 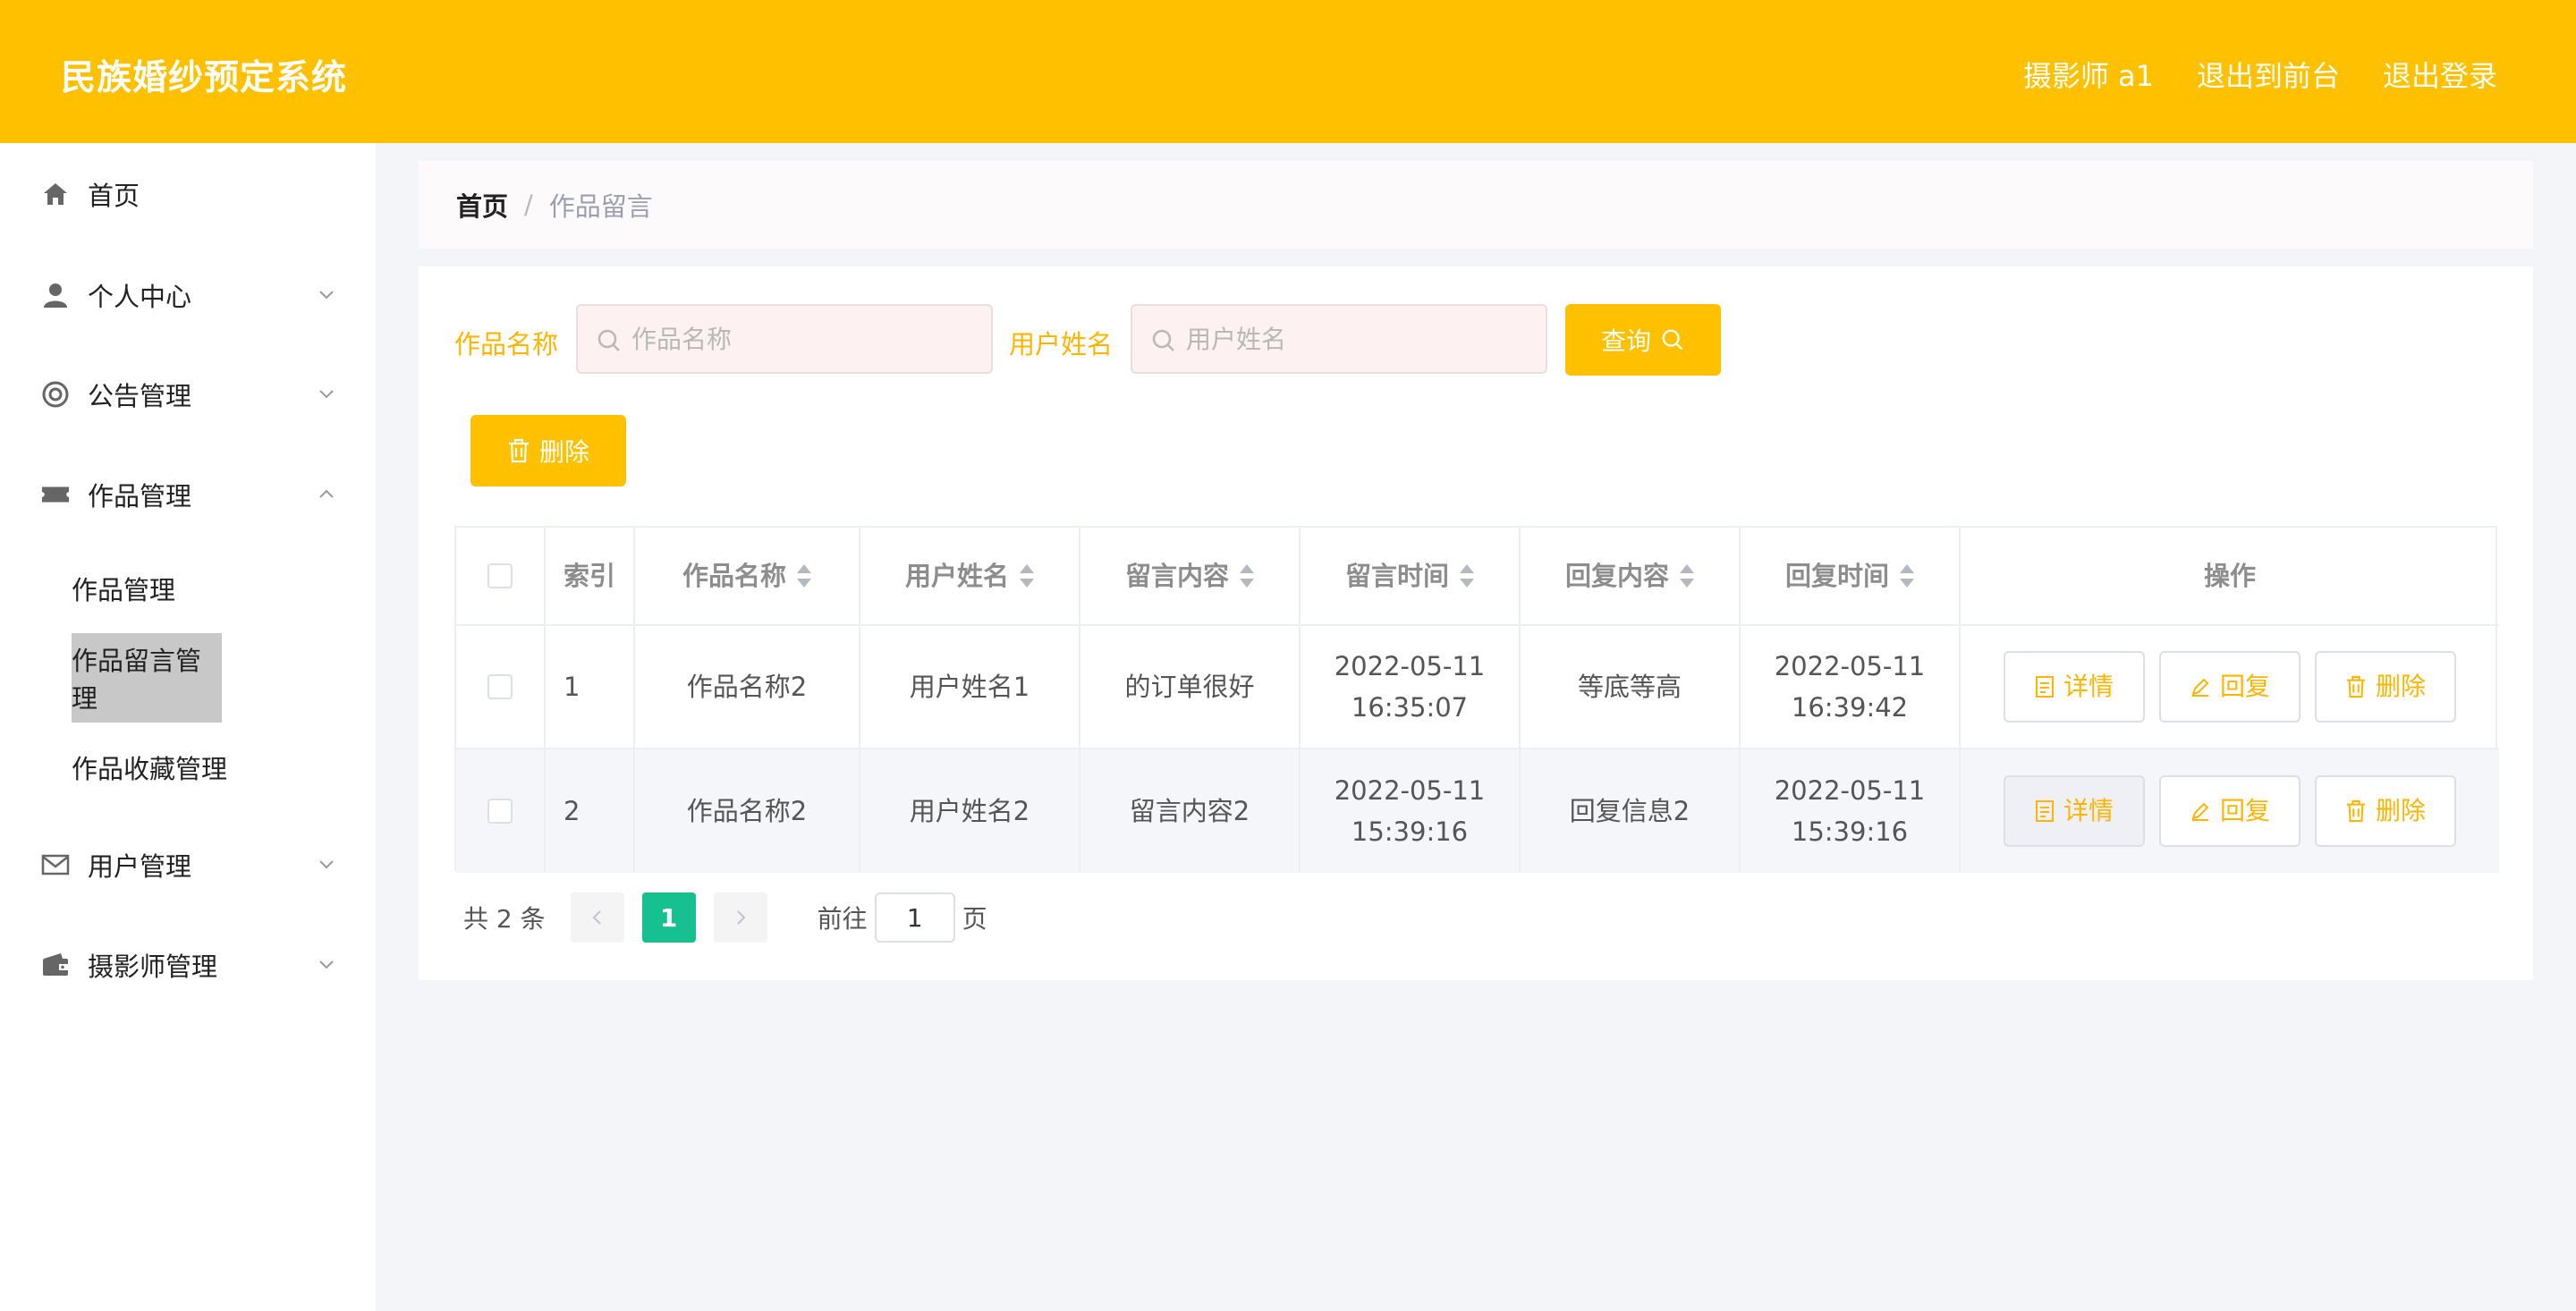 I want to click on cell-index: 2, so click(x=590, y=811).